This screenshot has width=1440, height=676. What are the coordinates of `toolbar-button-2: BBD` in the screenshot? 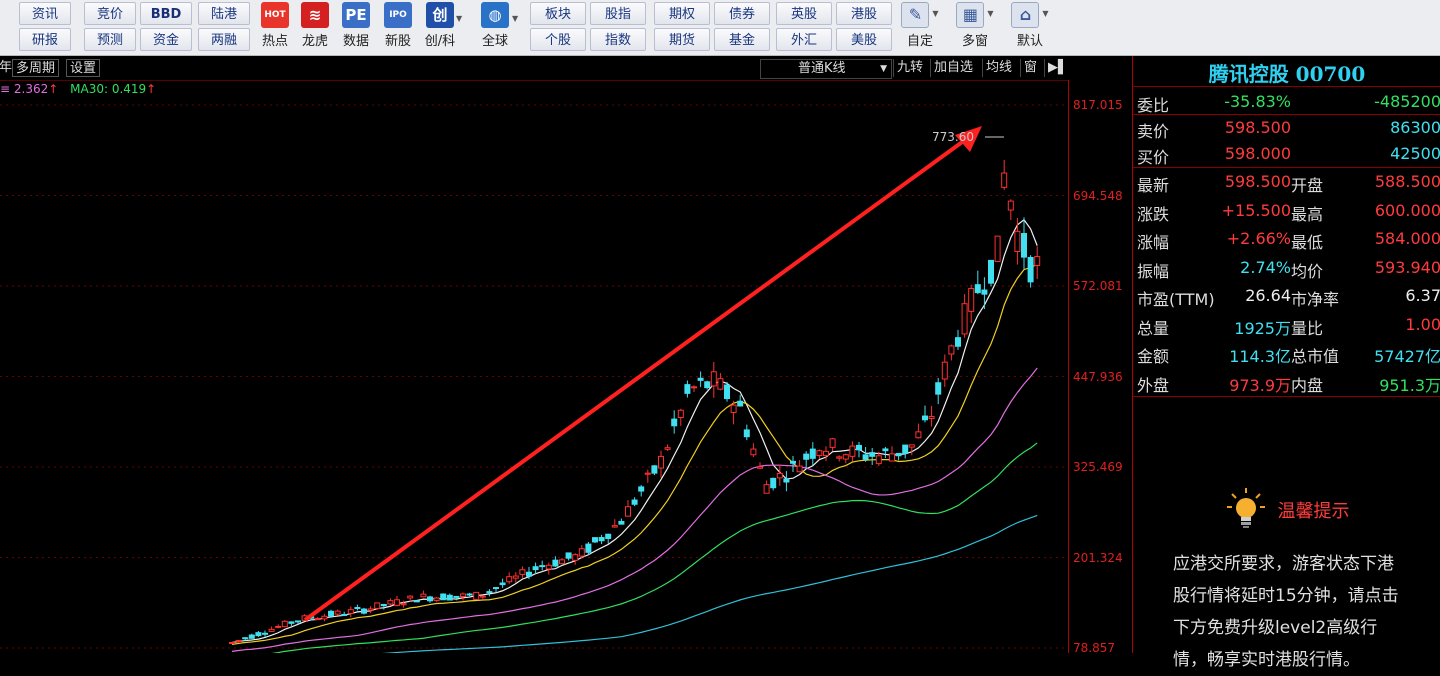 It's located at (166, 13).